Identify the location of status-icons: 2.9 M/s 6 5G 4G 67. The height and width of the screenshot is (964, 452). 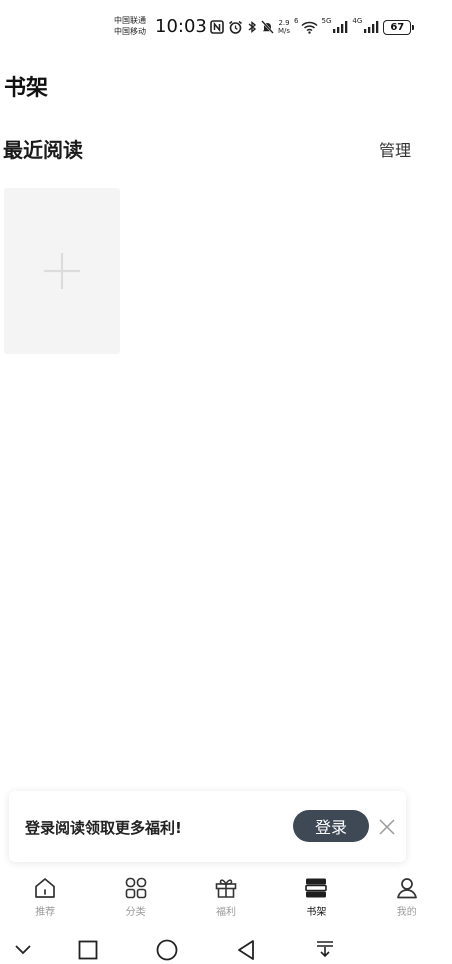
(312, 27).